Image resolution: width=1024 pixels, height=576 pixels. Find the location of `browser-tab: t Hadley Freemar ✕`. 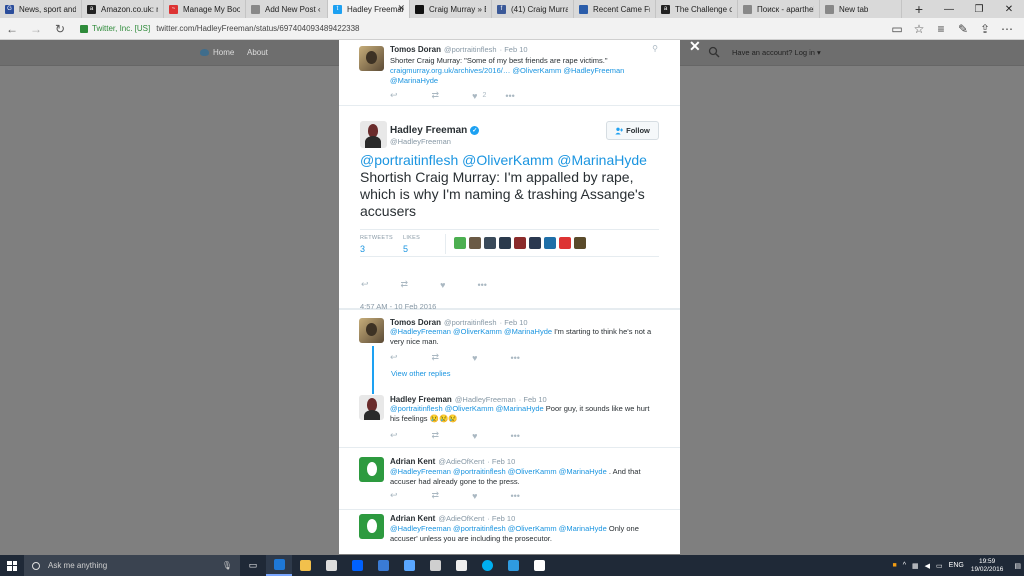

browser-tab: t Hadley Freemar ✕ is located at coordinates (369, 9).